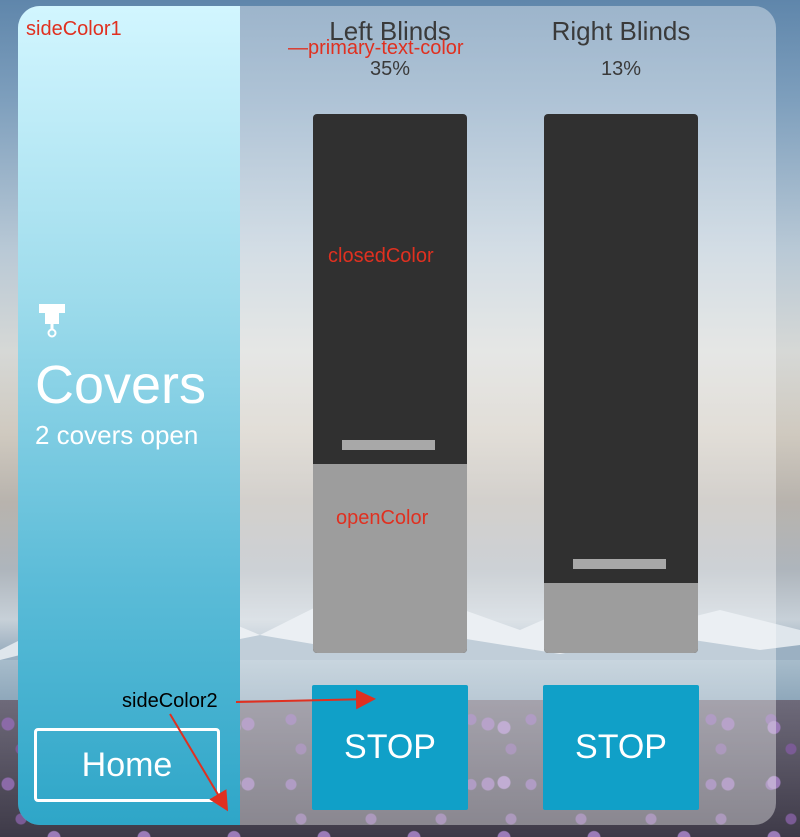  Describe the element at coordinates (621, 69) in the screenshot. I see `cover-position-right: 13%` at that location.